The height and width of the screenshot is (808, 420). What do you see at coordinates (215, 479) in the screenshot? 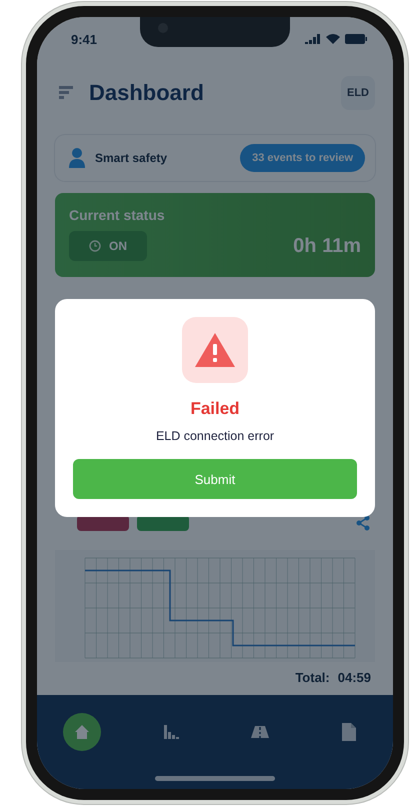
I see `submit-button: Submit` at bounding box center [215, 479].